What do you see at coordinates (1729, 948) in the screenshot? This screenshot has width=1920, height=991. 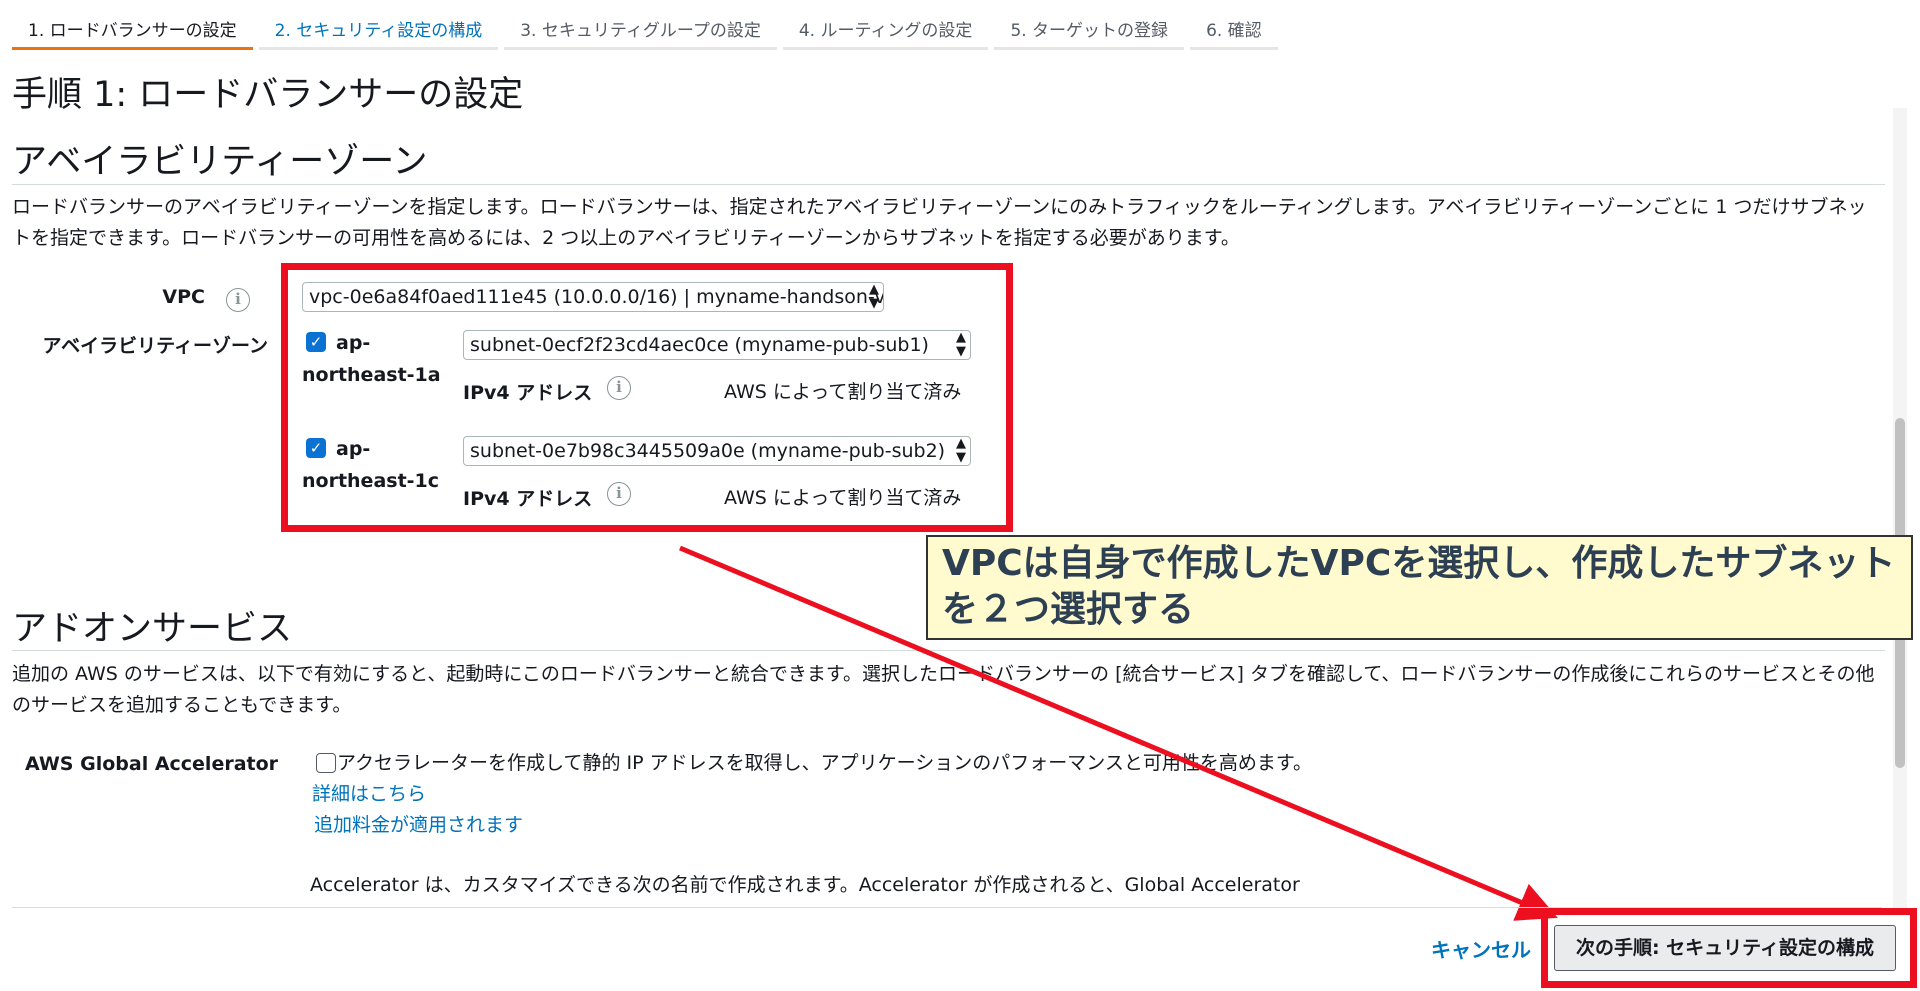 I see `highlight-box-next-button` at bounding box center [1729, 948].